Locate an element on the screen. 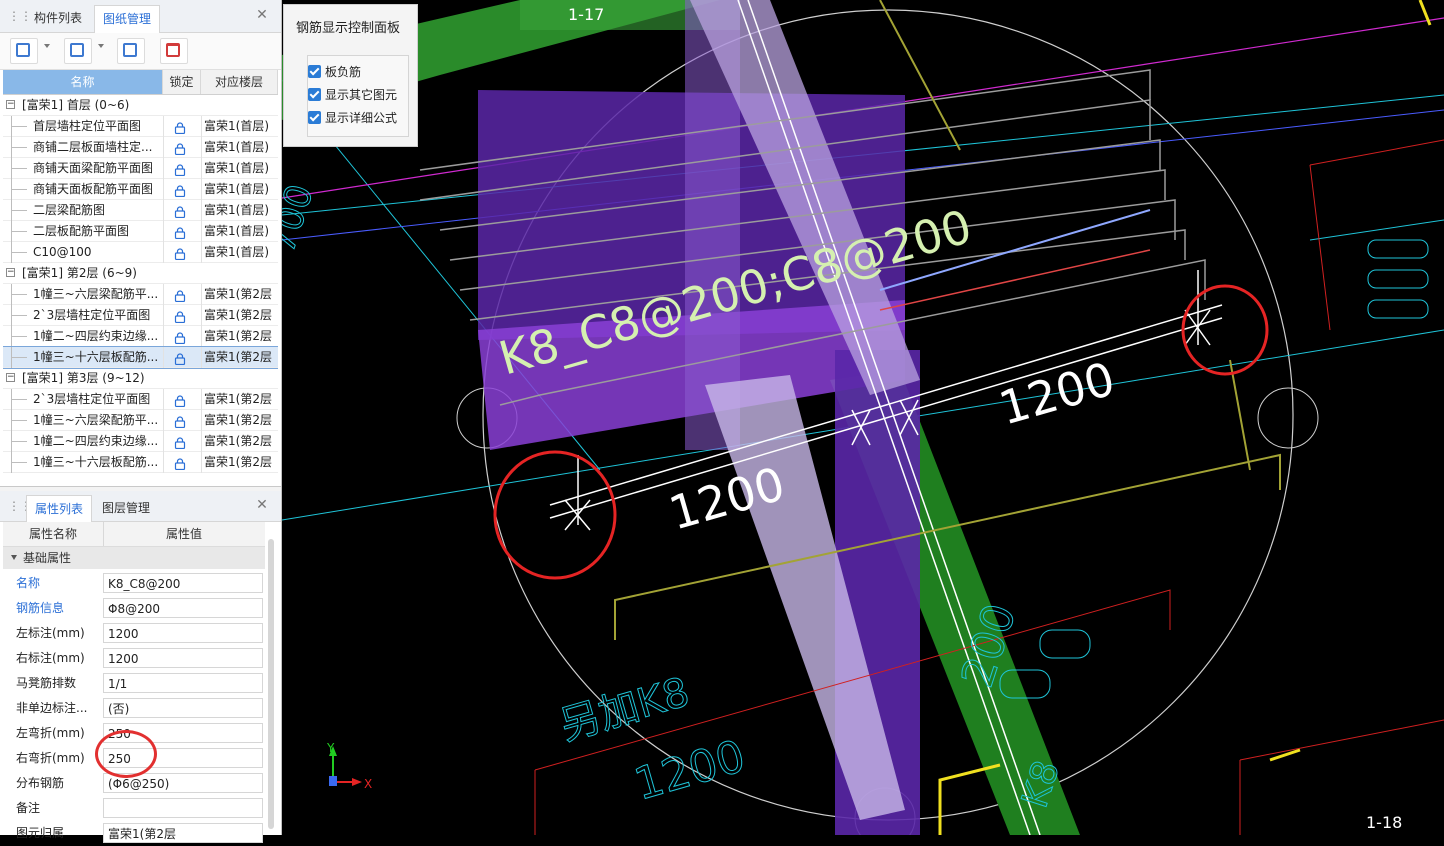 This screenshot has height=846, width=1444. property-row: 马凳筋排数 1/1 is located at coordinates (134, 683).